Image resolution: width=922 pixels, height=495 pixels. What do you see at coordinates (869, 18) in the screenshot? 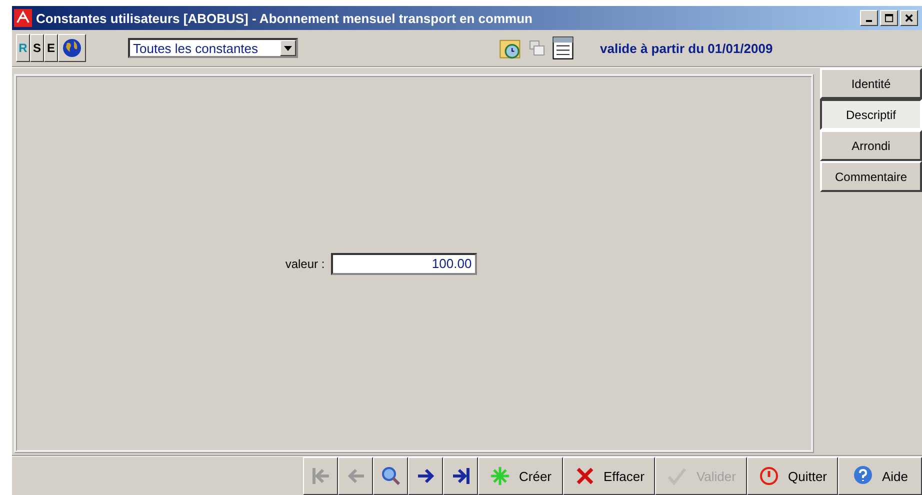
I see `minimize-button` at bounding box center [869, 18].